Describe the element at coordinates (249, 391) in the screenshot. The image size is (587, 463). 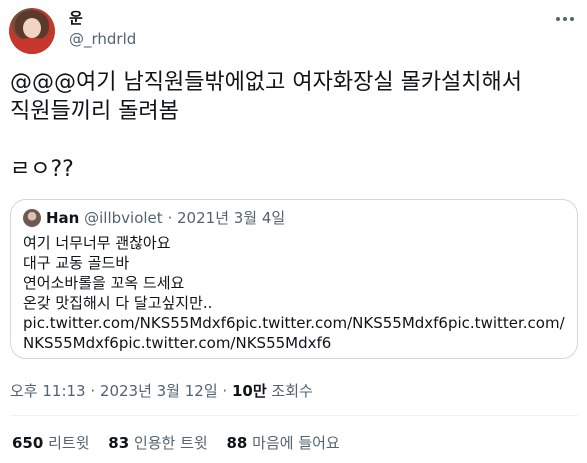
I see `view-count: 10만` at that location.